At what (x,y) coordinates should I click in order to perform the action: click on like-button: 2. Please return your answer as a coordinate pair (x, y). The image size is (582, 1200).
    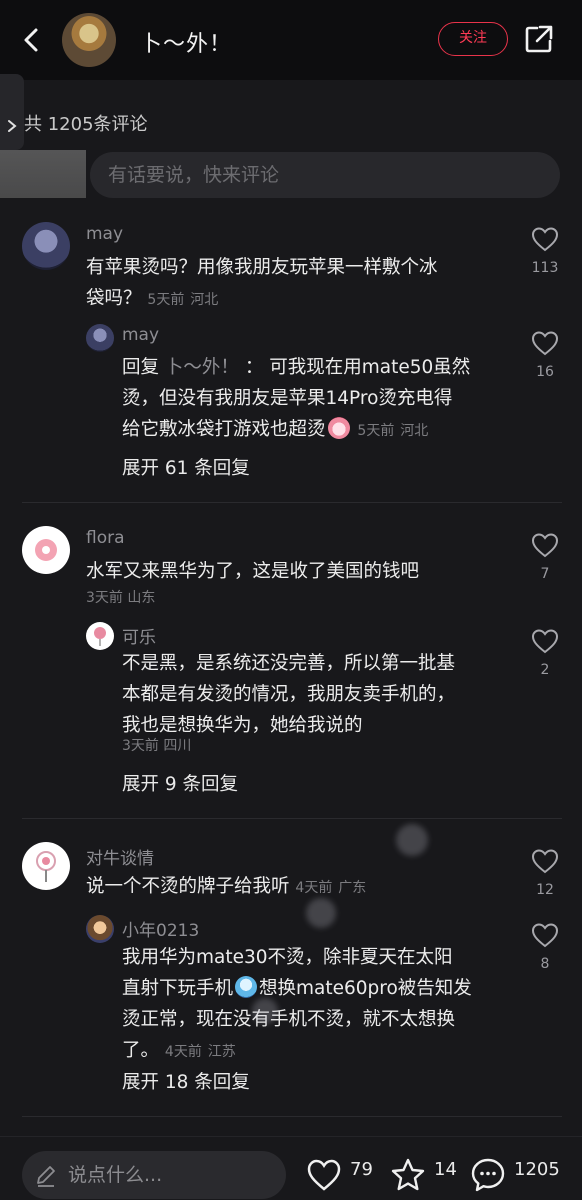
    Looking at the image, I should click on (545, 653).